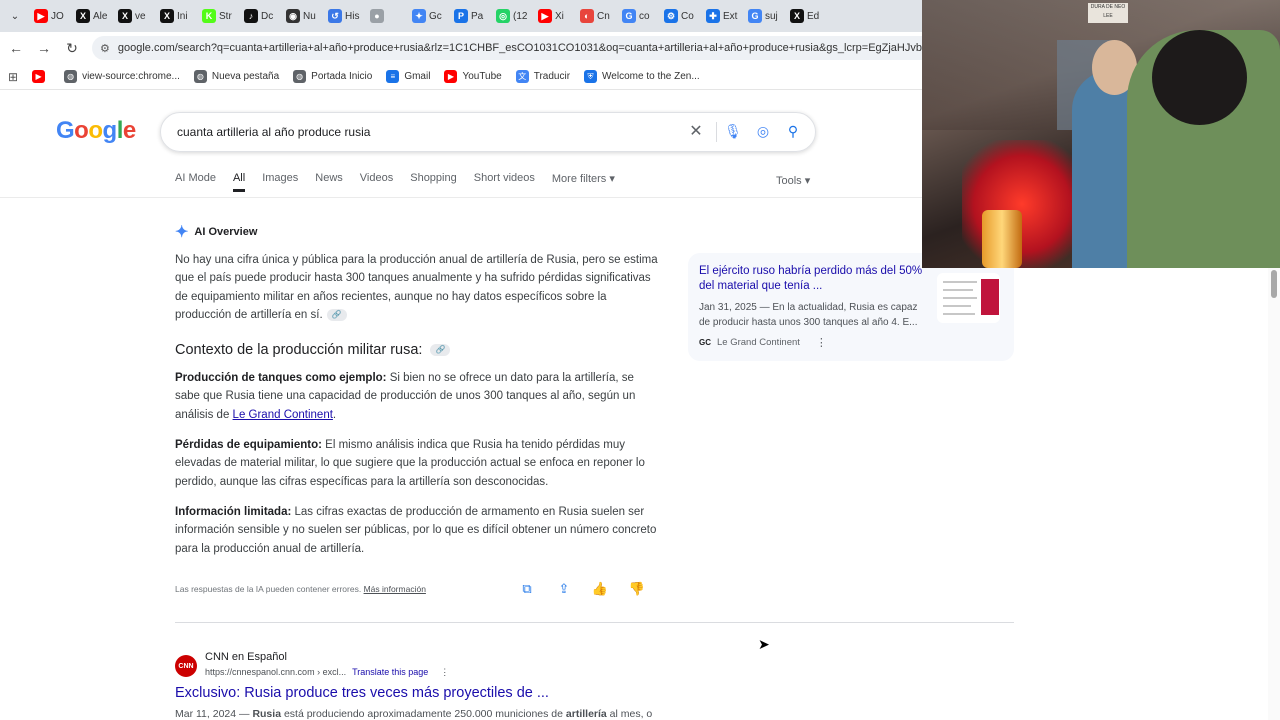  Describe the element at coordinates (629, 16) in the screenshot. I see `google-icon: G` at that location.